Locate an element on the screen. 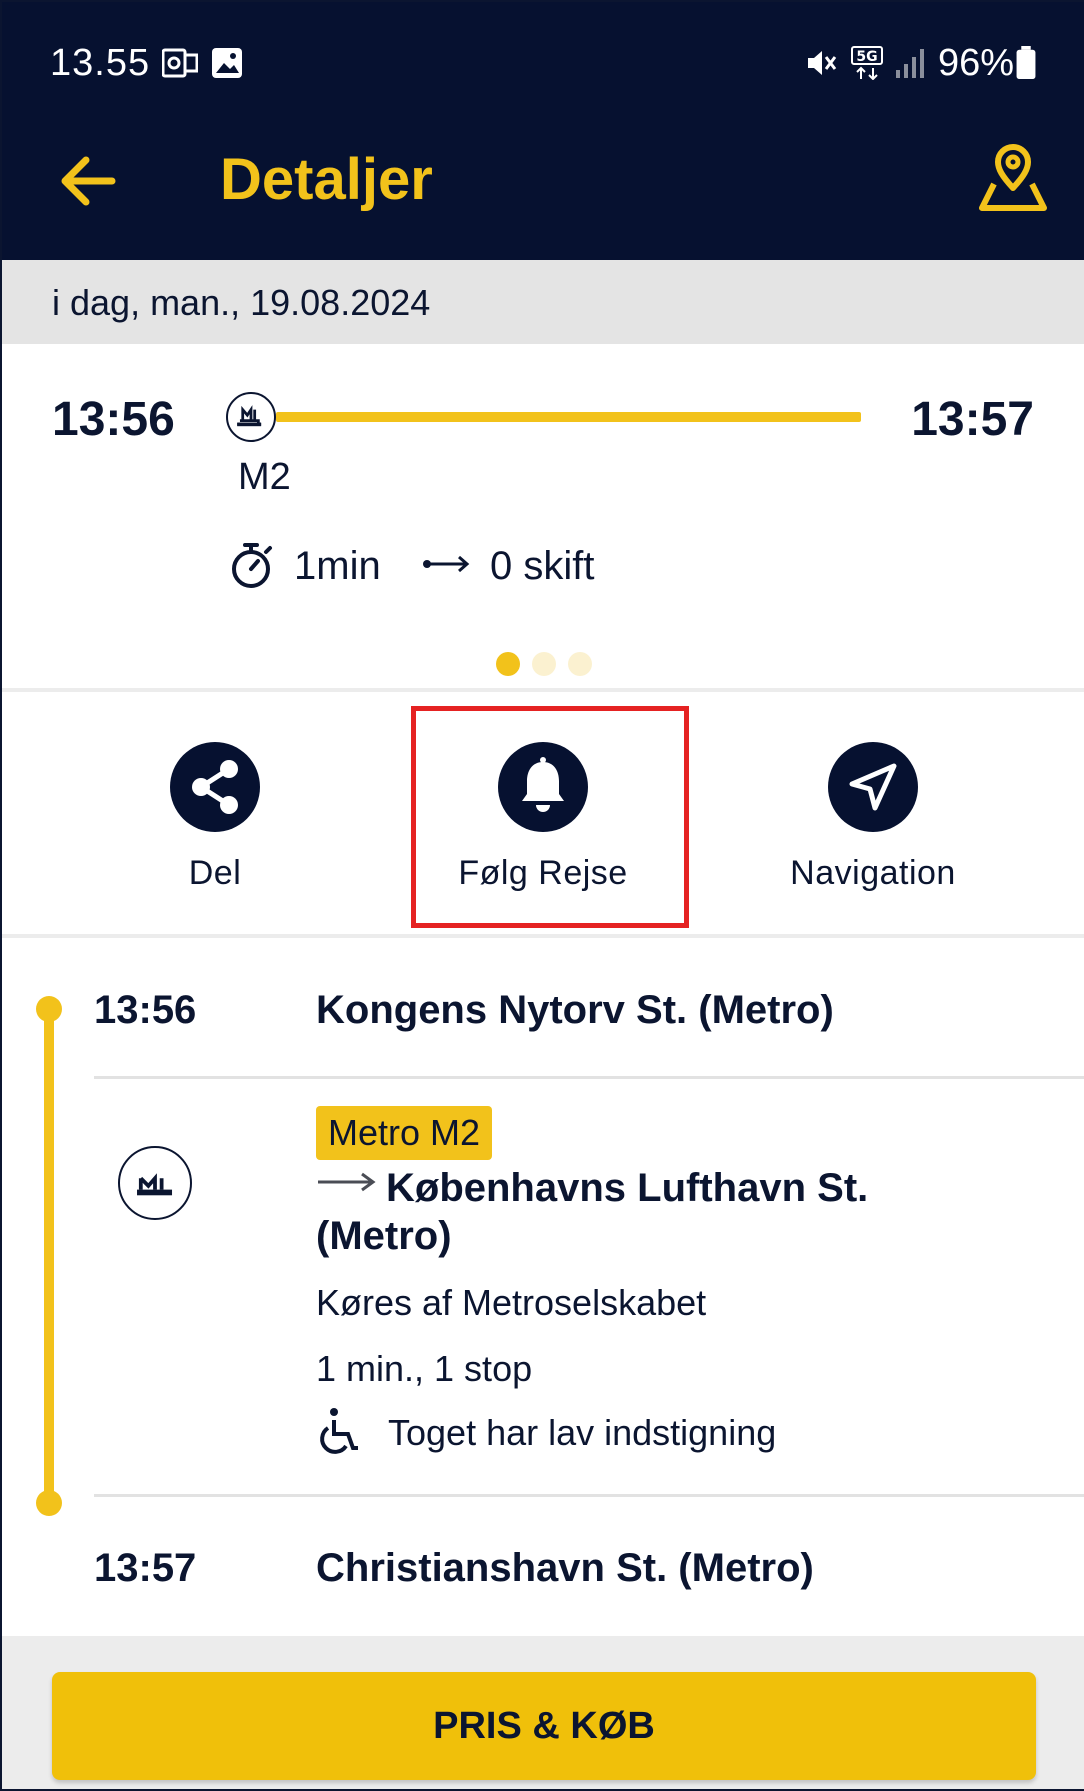 The image size is (1084, 1791). share-icon is located at coordinates (215, 787).